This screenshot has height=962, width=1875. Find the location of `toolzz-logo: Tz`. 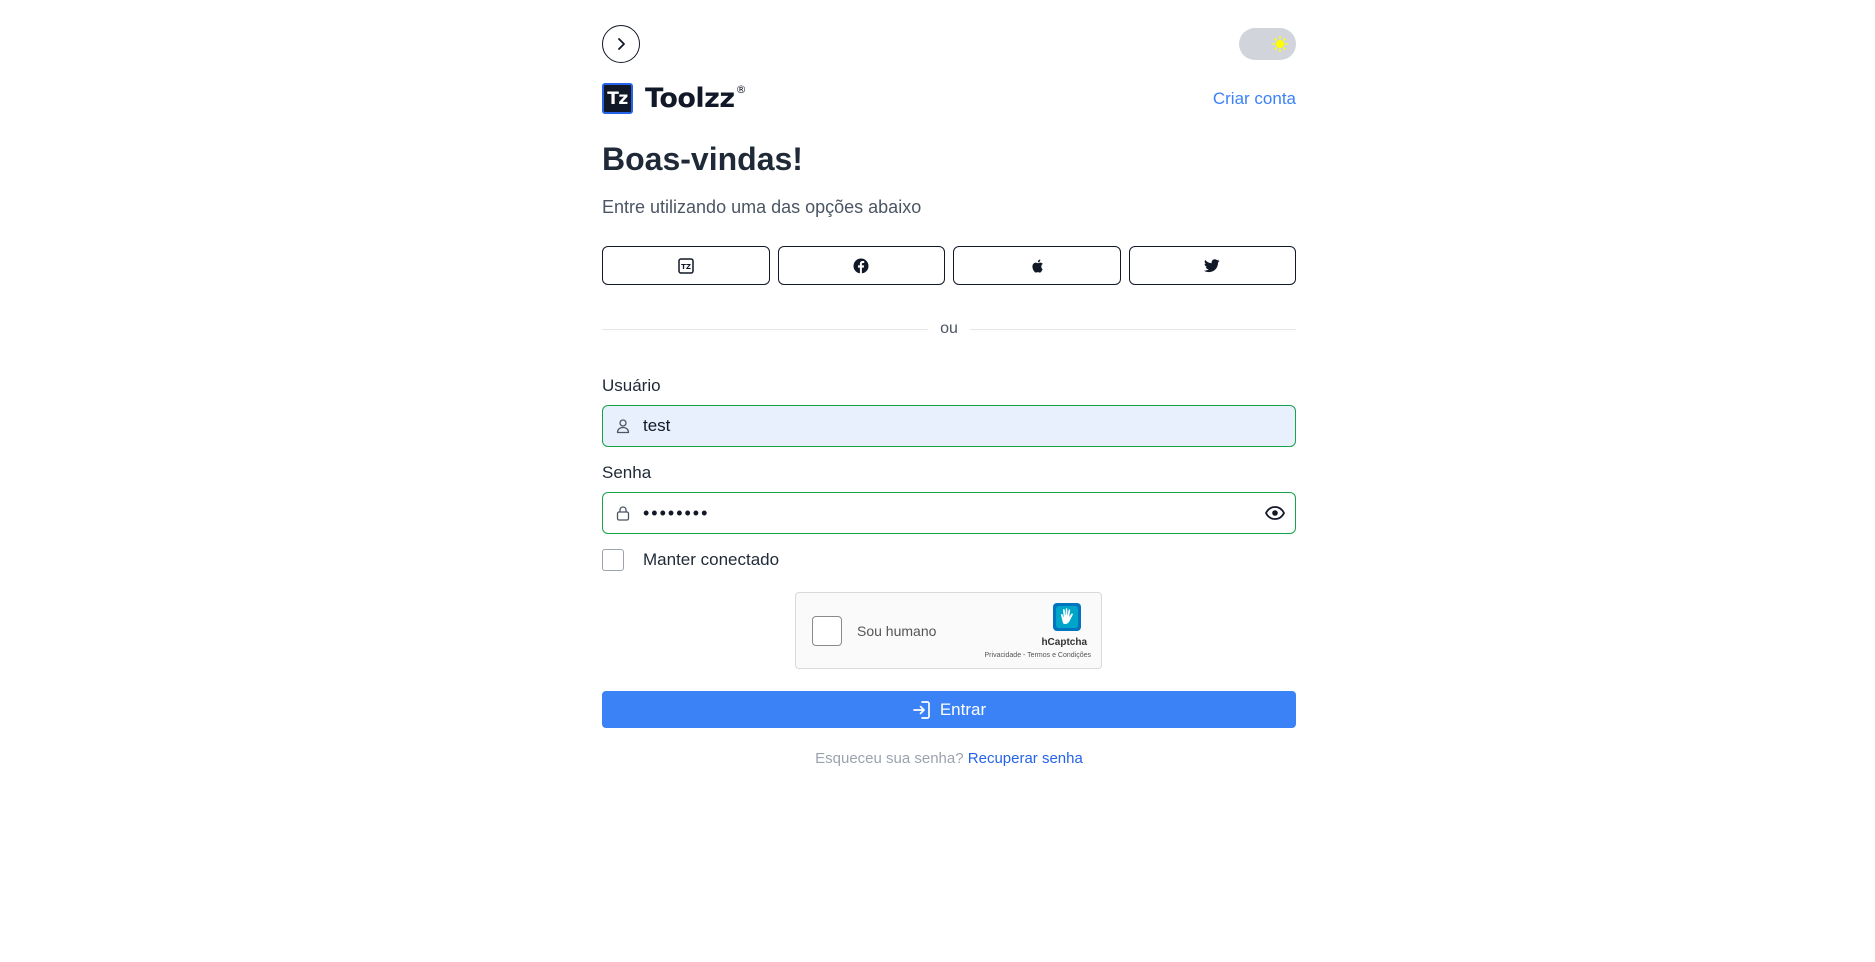

toolzz-logo: Tz is located at coordinates (617, 98).